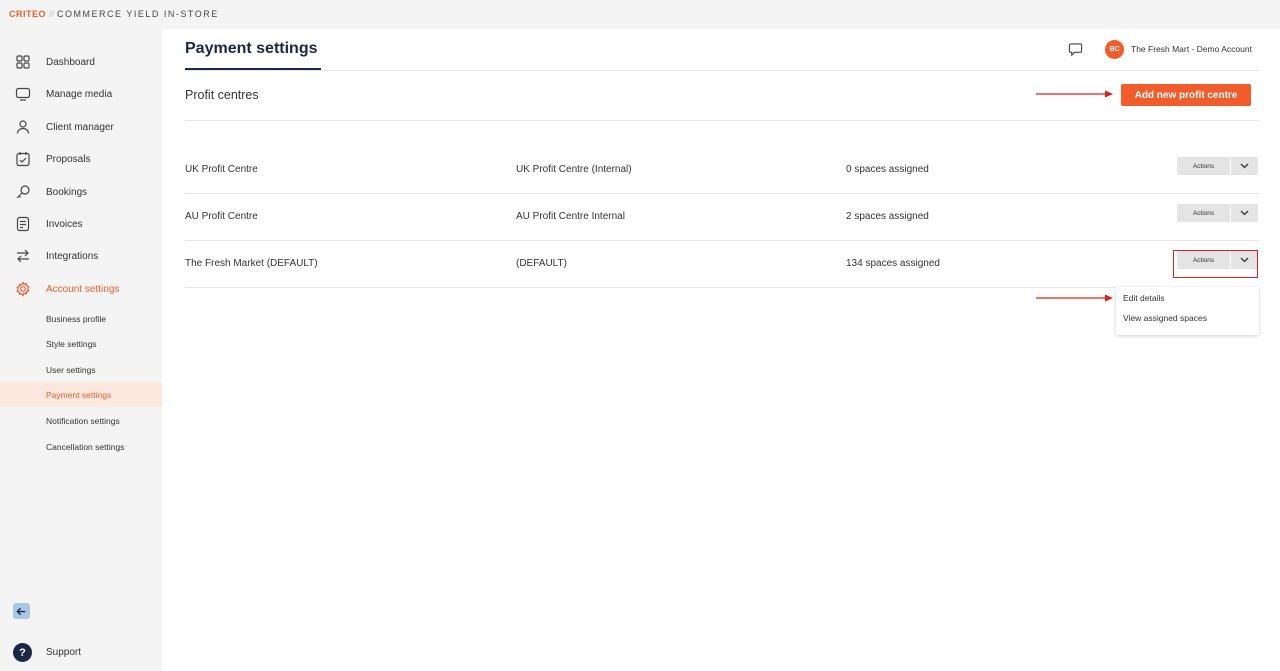 This screenshot has width=1280, height=671. I want to click on page-title: Payment settings, so click(251, 48).